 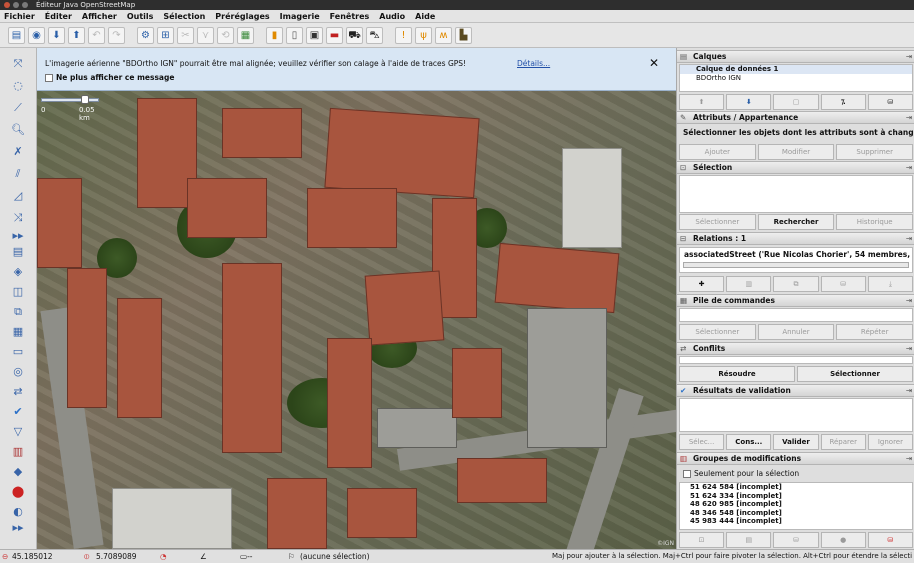 What do you see at coordinates (796, 513) in the screenshot?
I see `list-item: 48 346 548 [incomplet]` at bounding box center [796, 513].